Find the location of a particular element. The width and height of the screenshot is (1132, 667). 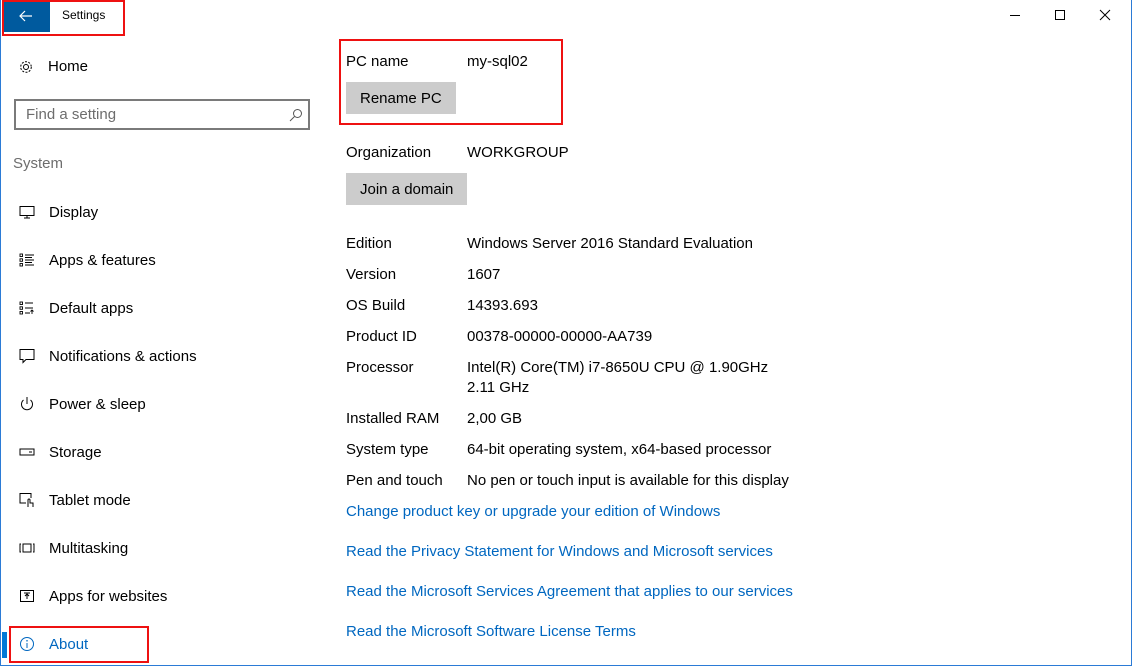

display-icon is located at coordinates (27, 212).